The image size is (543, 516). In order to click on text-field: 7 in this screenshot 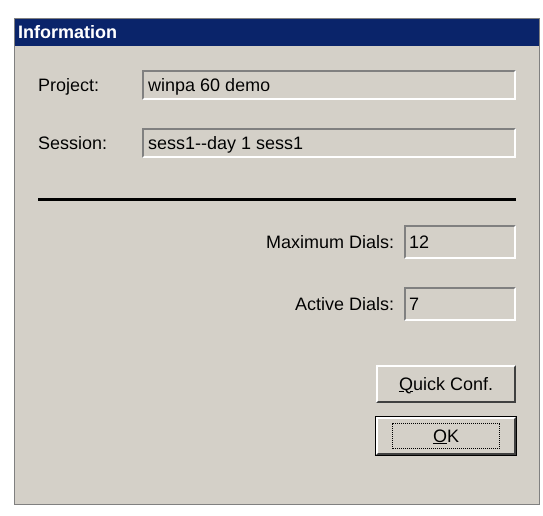, I will do `click(460, 304)`.